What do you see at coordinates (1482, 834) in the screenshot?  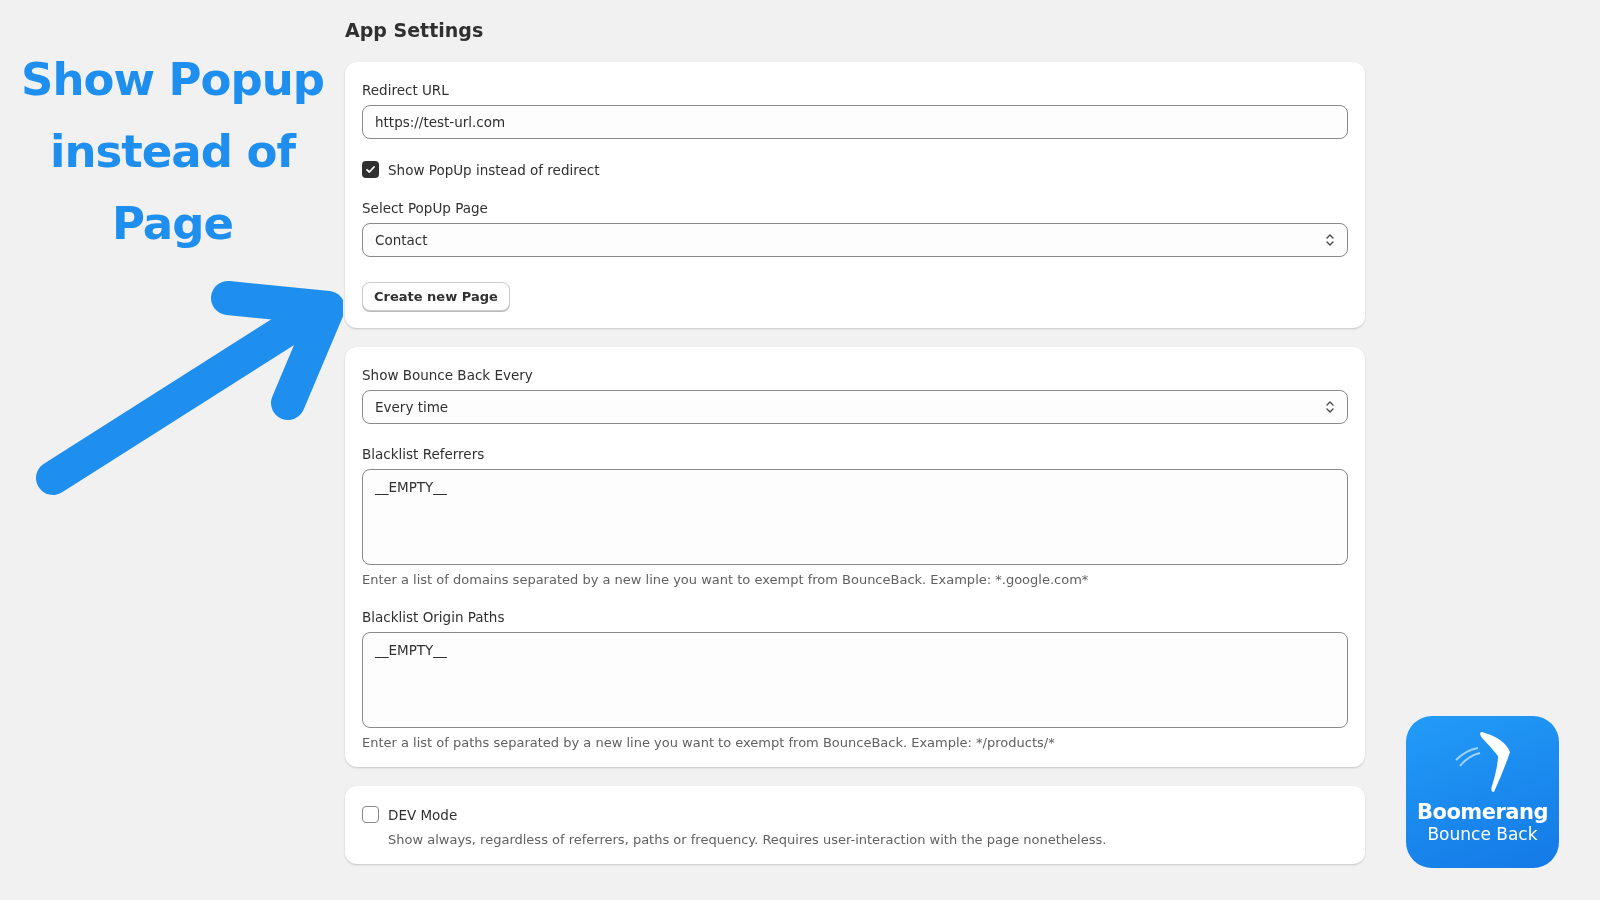 I see `logo-subtitle: Bounce Back` at bounding box center [1482, 834].